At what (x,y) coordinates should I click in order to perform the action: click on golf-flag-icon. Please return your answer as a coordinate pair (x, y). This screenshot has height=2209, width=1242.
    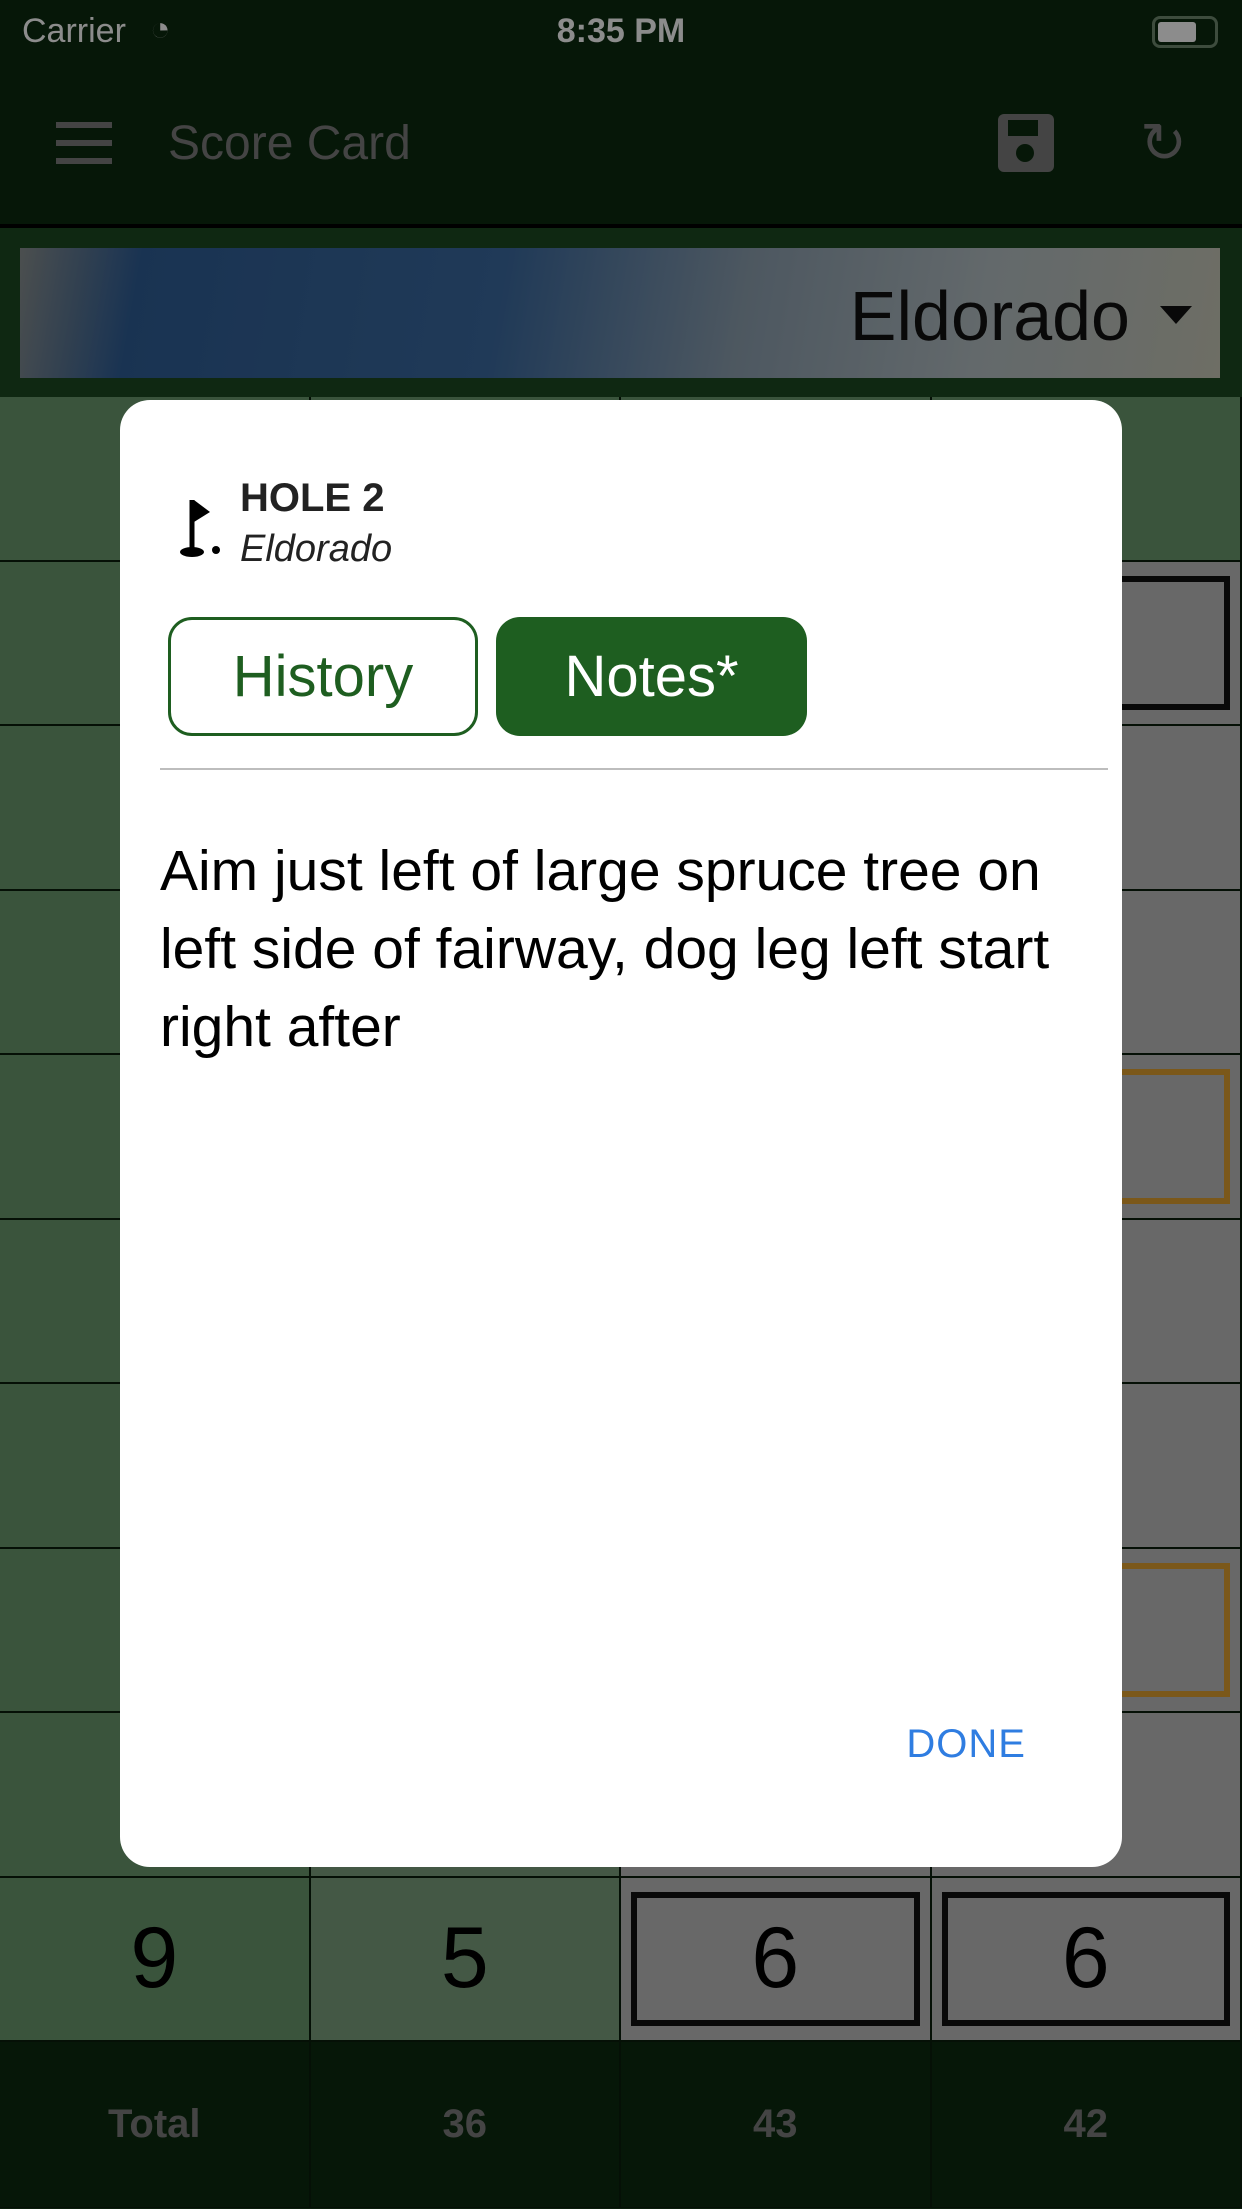
    Looking at the image, I should click on (200, 528).